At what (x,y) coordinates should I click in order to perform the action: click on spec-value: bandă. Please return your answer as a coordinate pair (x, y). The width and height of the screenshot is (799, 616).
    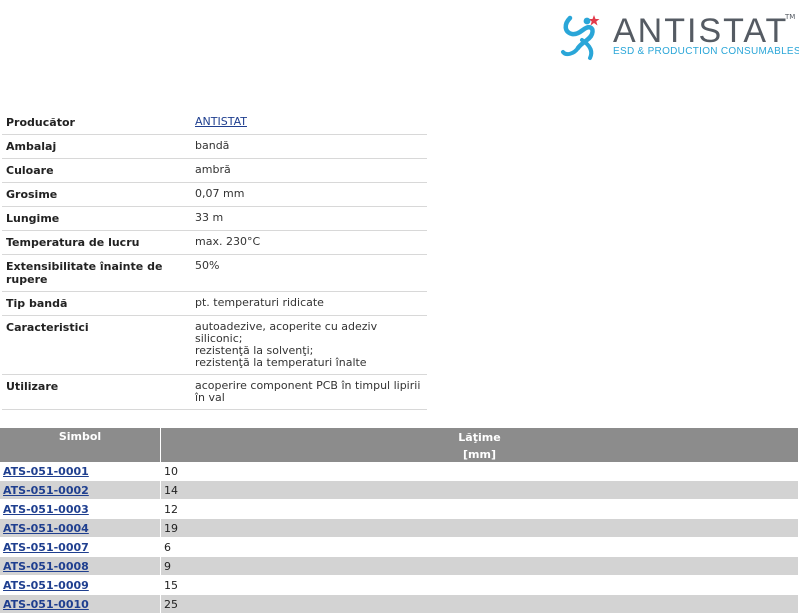
    Looking at the image, I should click on (309, 146).